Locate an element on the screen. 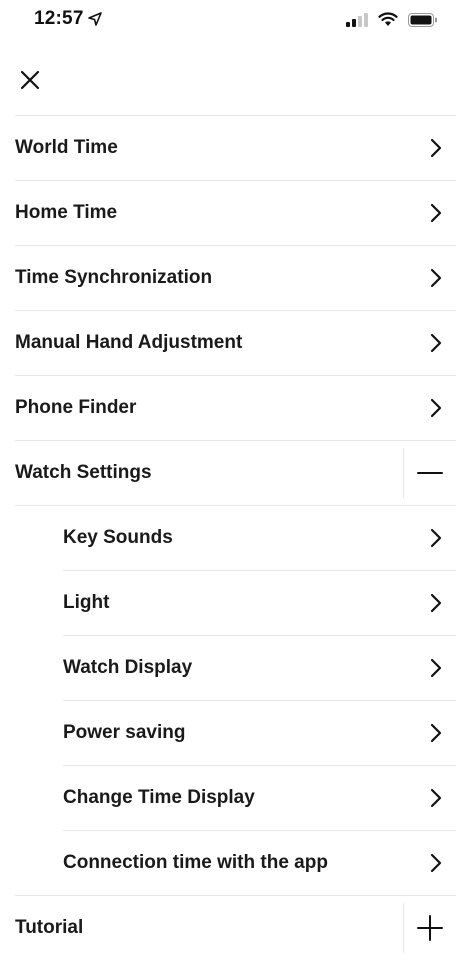 Image resolution: width=456 pixels, height=960 pixels. submenu-item-change-time-display: Change Time Display is located at coordinates (228, 797).